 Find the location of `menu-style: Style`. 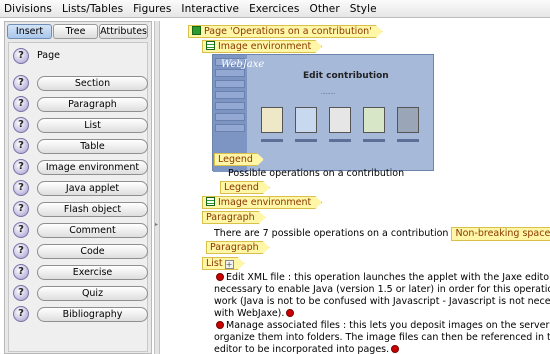

menu-style: Style is located at coordinates (363, 9).